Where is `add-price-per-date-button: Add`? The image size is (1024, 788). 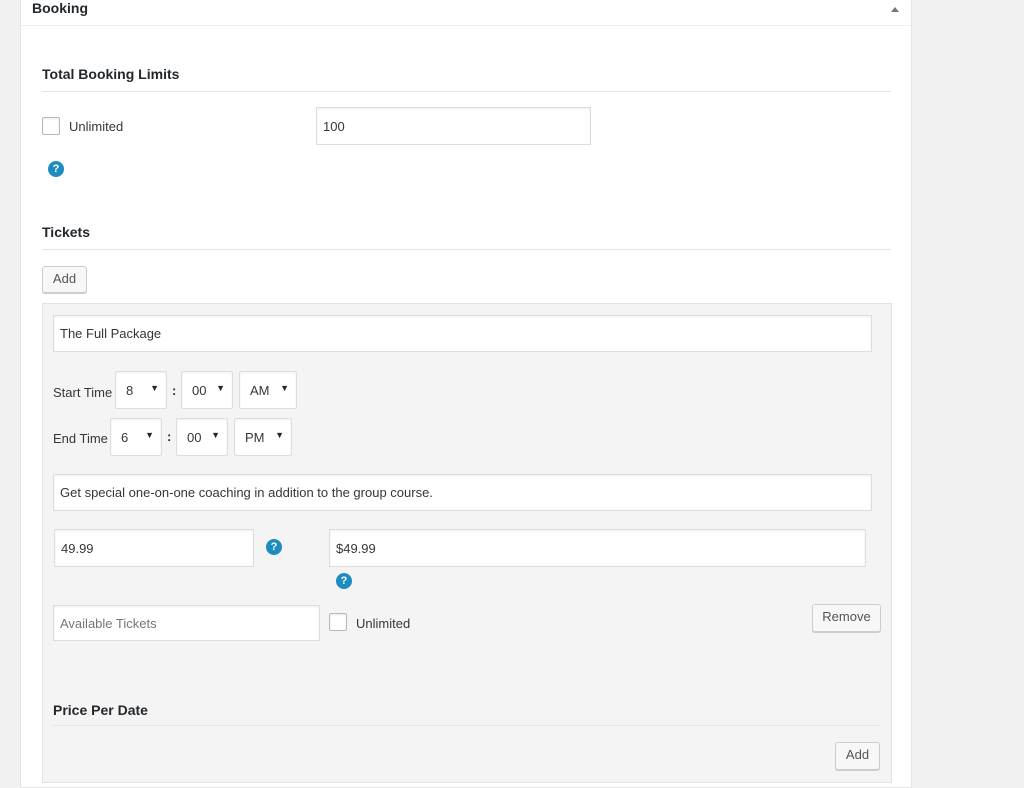
add-price-per-date-button: Add is located at coordinates (857, 756).